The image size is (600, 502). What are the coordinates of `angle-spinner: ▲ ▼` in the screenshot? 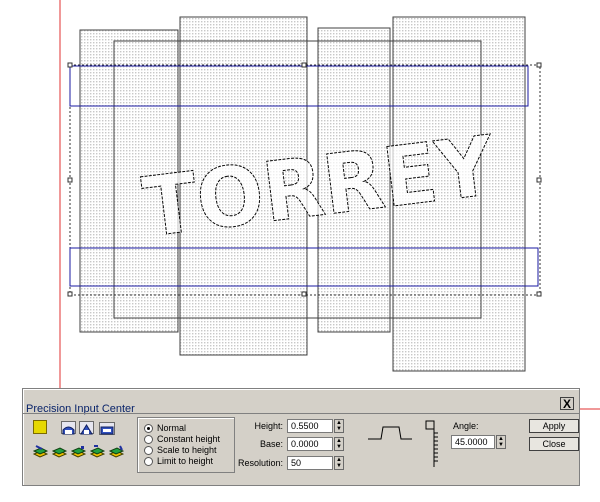 It's located at (501, 442).